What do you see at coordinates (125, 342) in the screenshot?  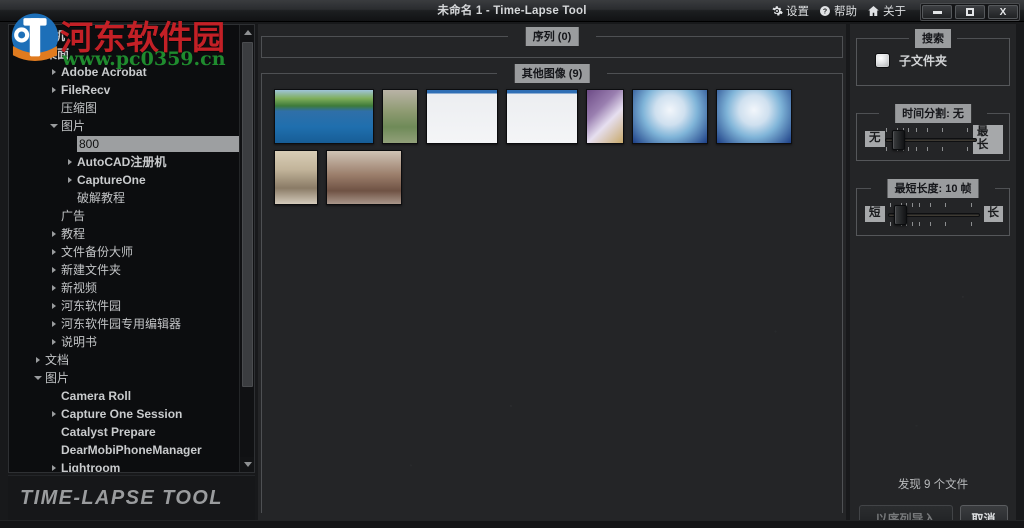 I see `tree-item: 说明书` at bounding box center [125, 342].